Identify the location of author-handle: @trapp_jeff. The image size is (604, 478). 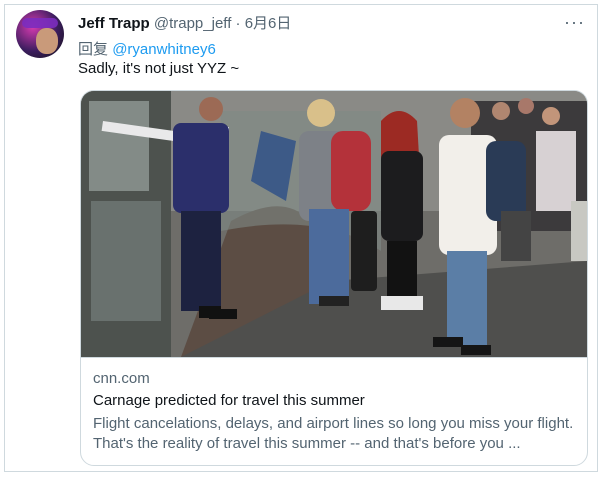
(193, 23).